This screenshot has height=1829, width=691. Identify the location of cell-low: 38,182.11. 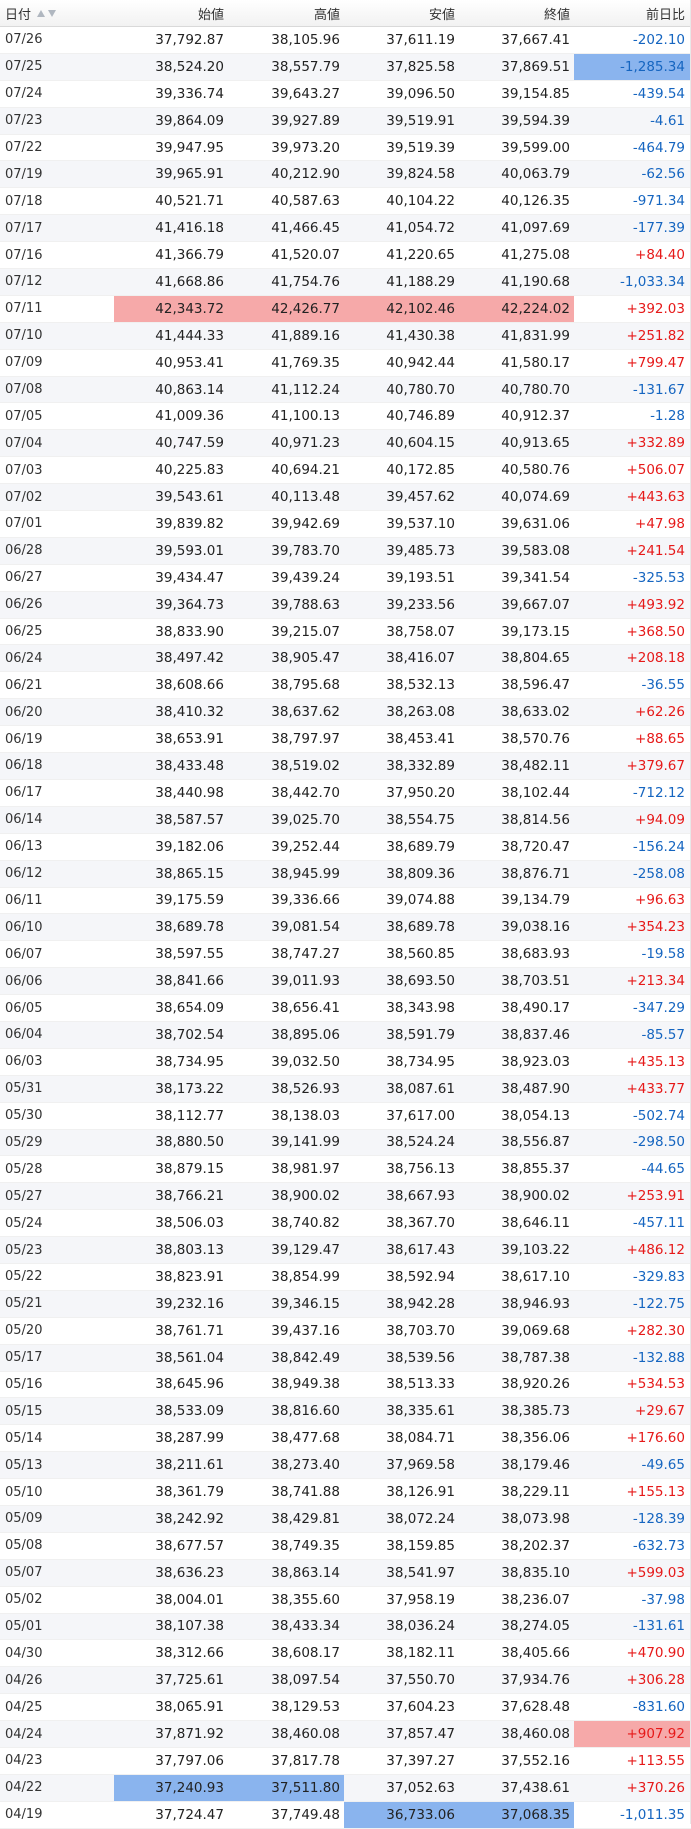
(420, 1653).